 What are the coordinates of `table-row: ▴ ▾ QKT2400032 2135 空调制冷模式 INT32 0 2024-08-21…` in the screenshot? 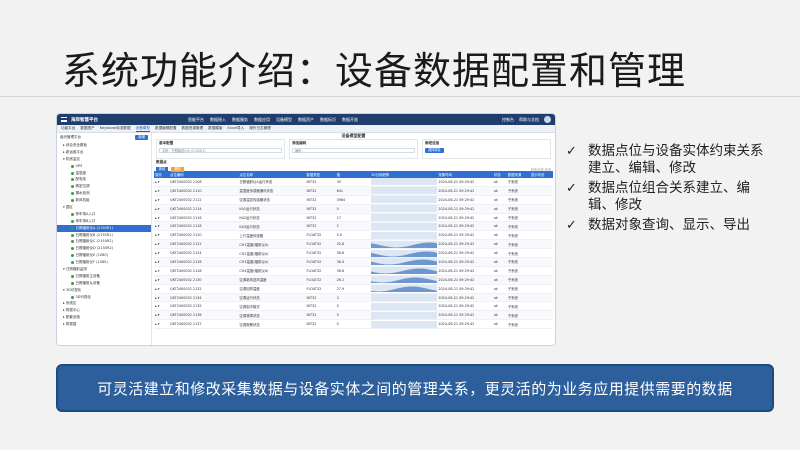 It's located at (353, 306).